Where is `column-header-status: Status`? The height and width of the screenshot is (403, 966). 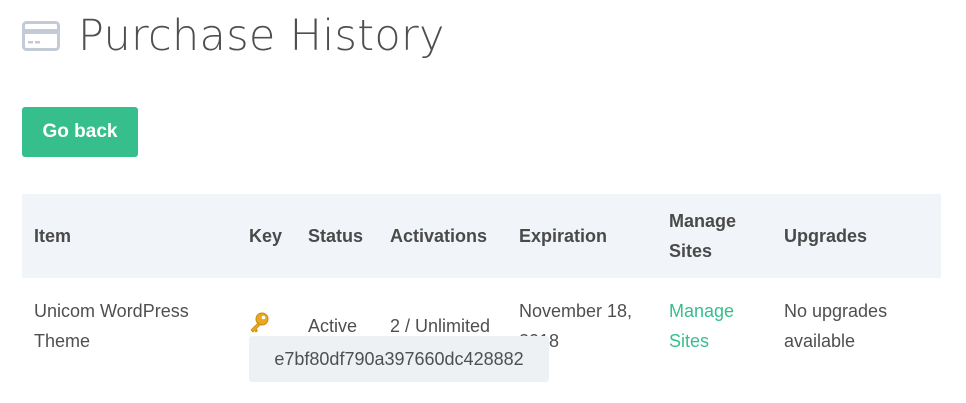 column-header-status: Status is located at coordinates (336, 236).